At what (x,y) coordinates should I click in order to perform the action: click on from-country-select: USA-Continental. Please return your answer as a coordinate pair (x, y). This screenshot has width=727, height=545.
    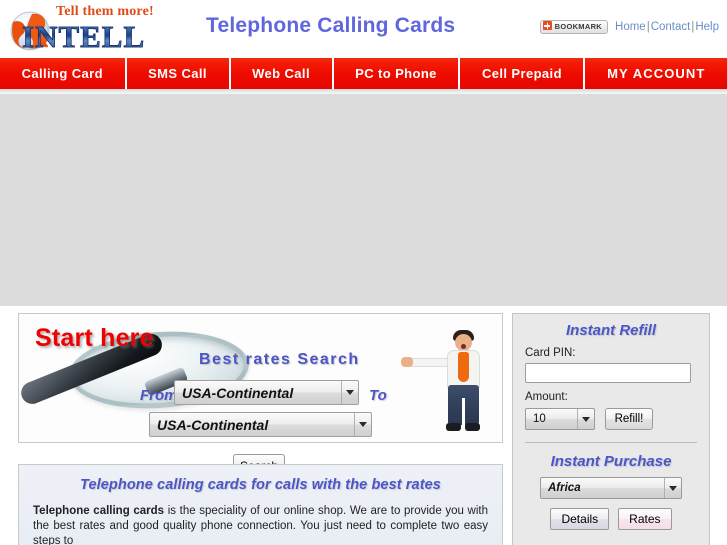
    Looking at the image, I should click on (266, 392).